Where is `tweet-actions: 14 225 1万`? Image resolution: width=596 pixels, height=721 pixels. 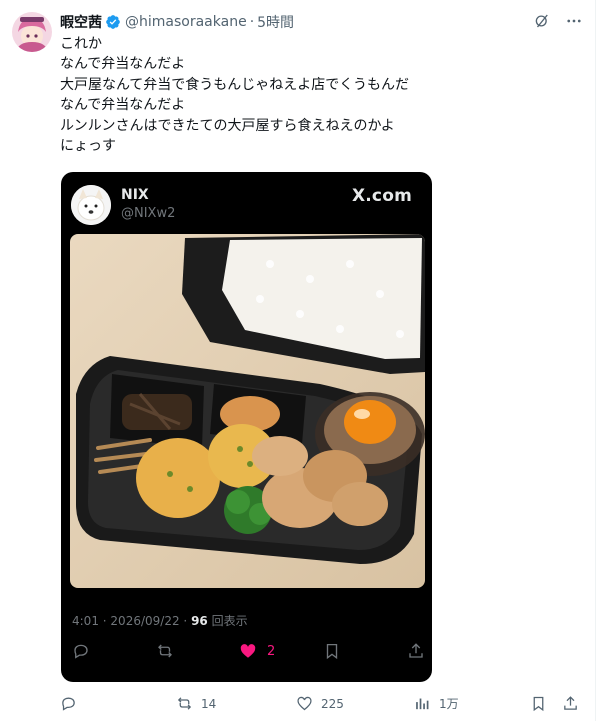 tweet-actions: 14 225 1万 is located at coordinates (322, 706).